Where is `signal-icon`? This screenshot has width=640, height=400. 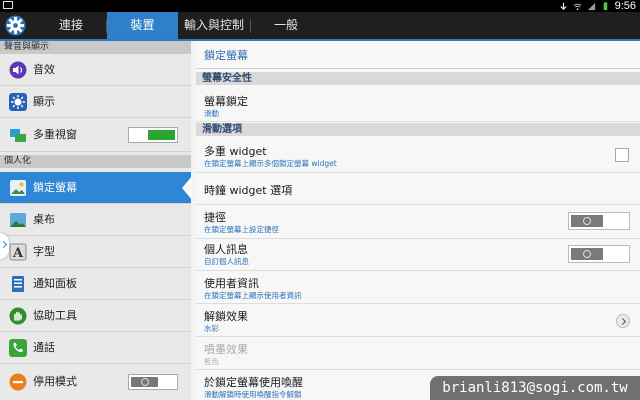
signal-icon is located at coordinates (591, 6).